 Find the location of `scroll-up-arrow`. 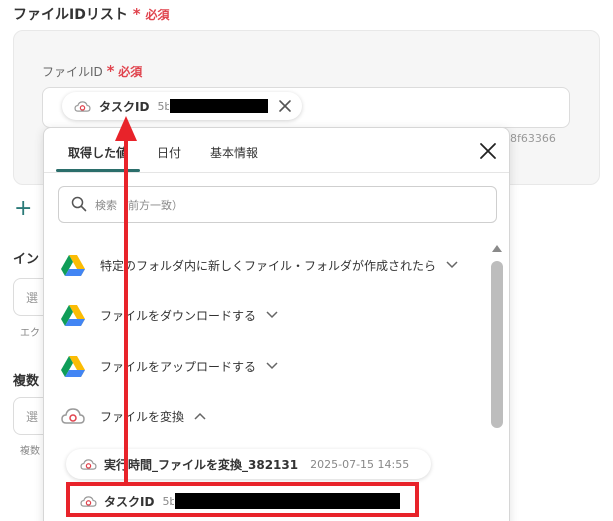

scroll-up-arrow is located at coordinates (497, 248).